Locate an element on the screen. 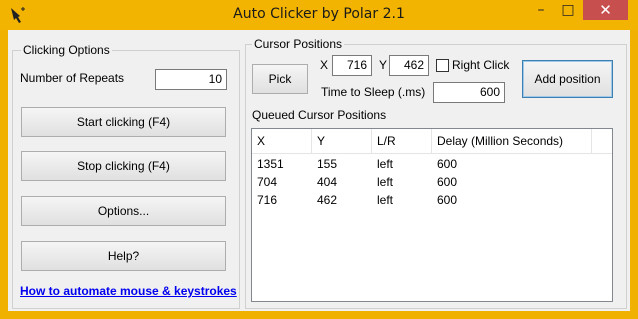 This screenshot has height=319, width=638. sleep-input: 600 is located at coordinates (469, 92).